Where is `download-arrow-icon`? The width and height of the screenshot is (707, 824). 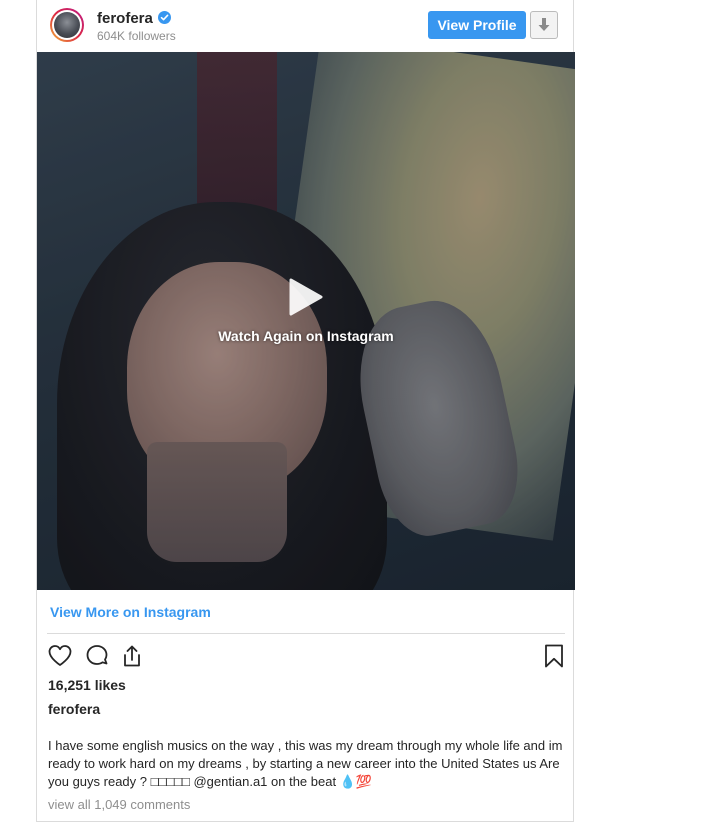 download-arrow-icon is located at coordinates (544, 24).